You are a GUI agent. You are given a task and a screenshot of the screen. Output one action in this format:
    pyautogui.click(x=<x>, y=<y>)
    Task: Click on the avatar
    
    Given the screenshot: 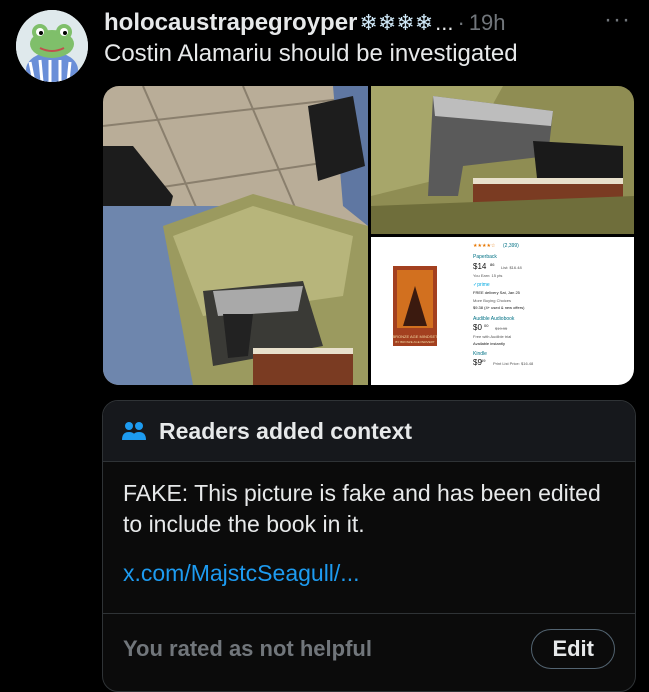 What is the action you would take?
    pyautogui.click(x=52, y=46)
    